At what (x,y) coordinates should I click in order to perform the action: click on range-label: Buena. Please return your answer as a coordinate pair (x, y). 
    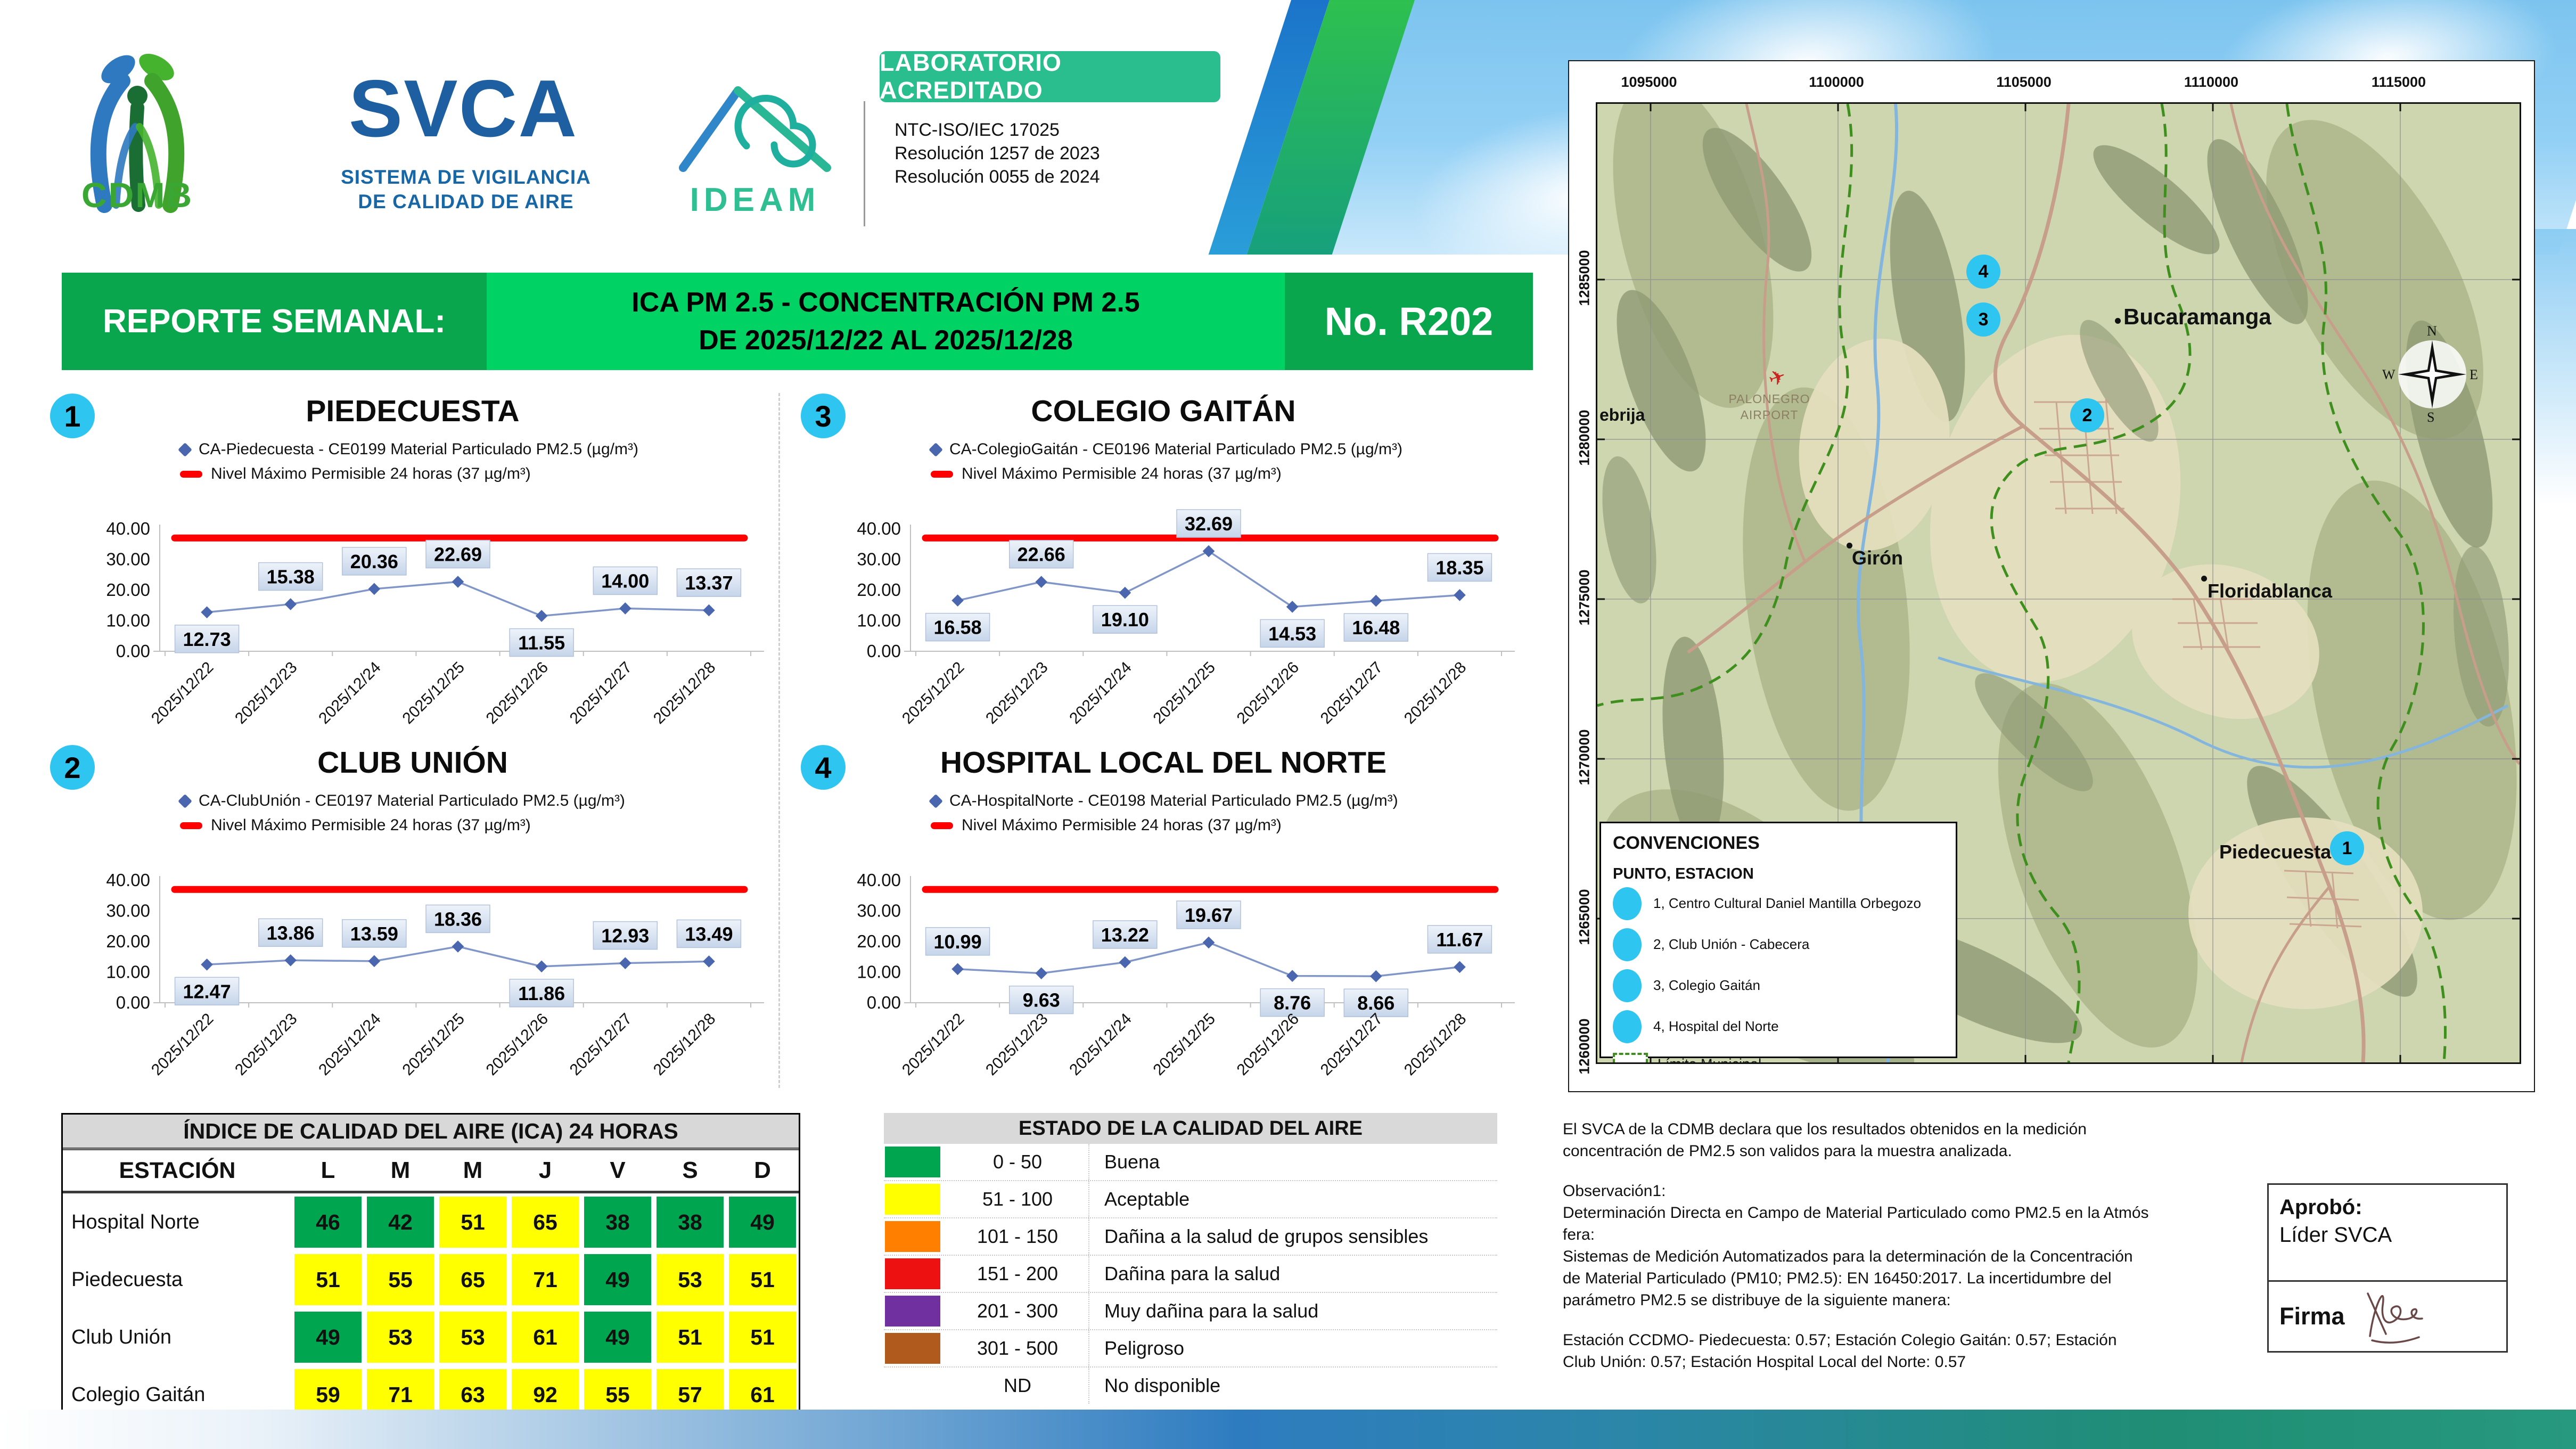
    Looking at the image, I should click on (1292, 1162).